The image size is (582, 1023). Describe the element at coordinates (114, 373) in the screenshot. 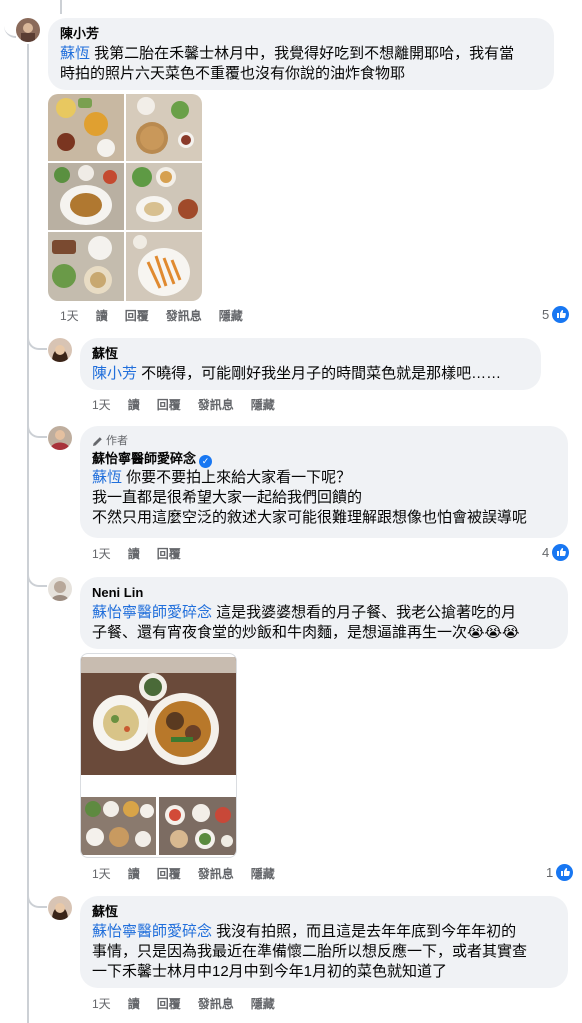

I see `mention-link: 陳小芳` at that location.